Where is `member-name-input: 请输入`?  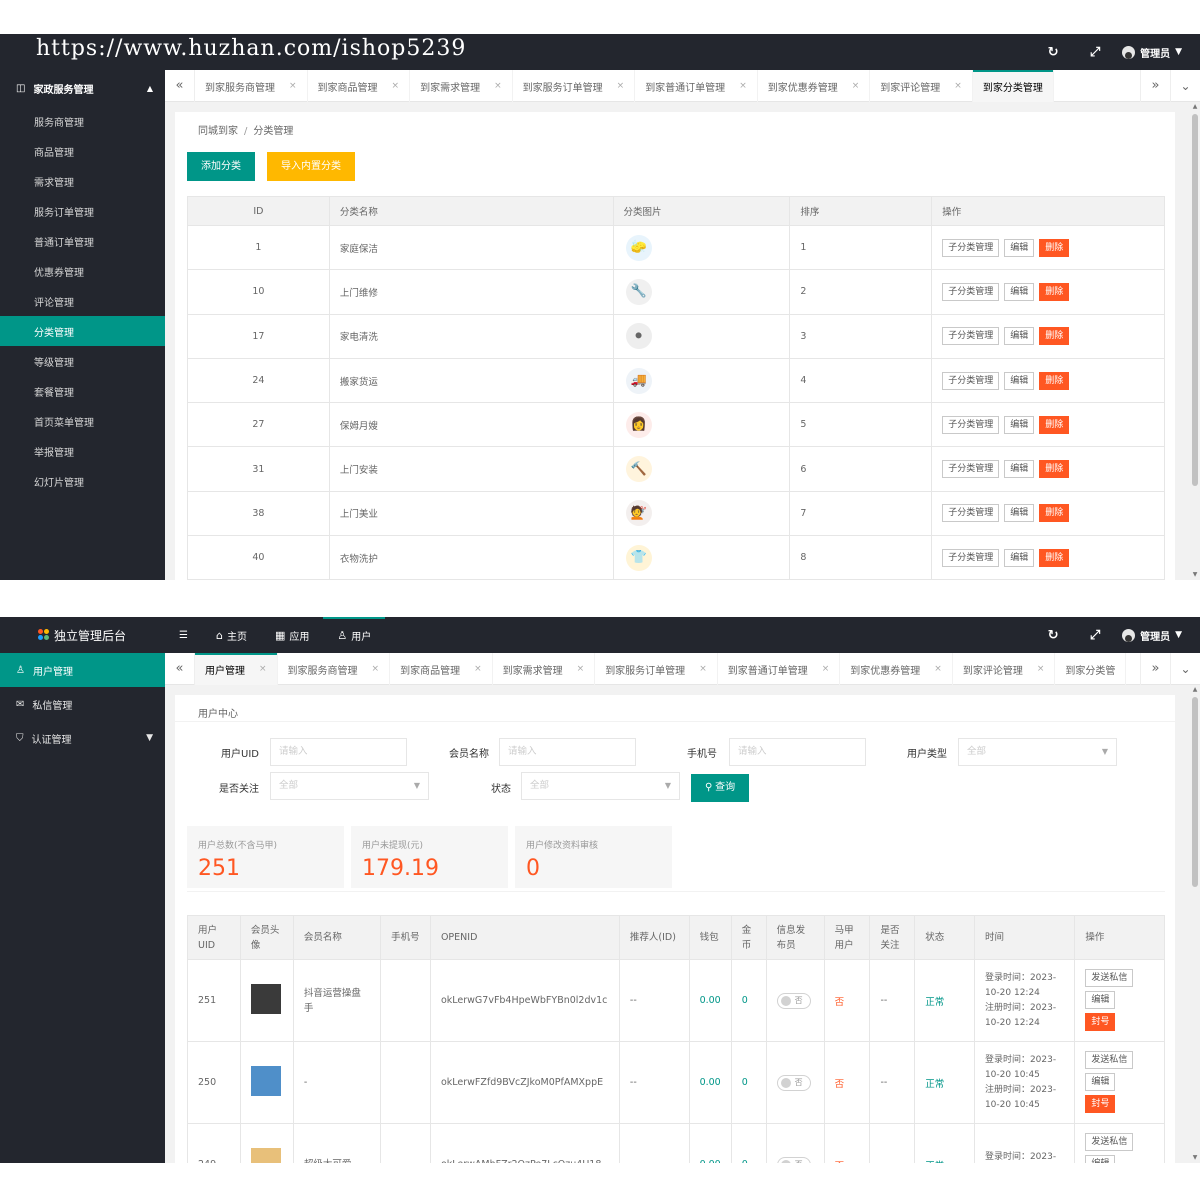
member-name-input: 请输入 is located at coordinates (567, 752).